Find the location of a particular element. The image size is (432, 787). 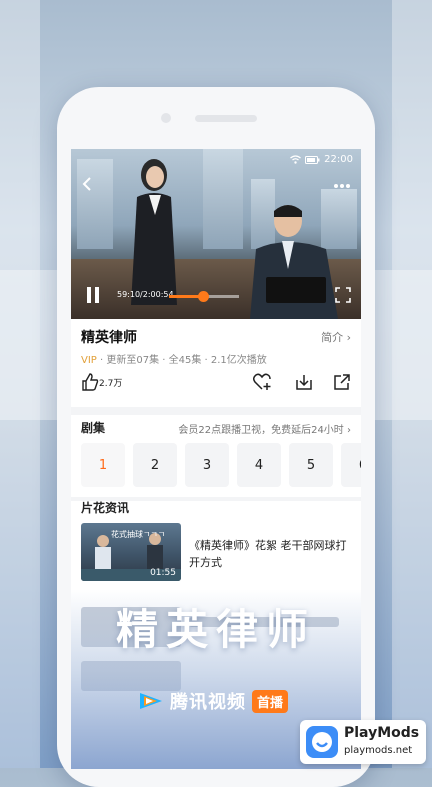

episode-button: 4 is located at coordinates (259, 465).